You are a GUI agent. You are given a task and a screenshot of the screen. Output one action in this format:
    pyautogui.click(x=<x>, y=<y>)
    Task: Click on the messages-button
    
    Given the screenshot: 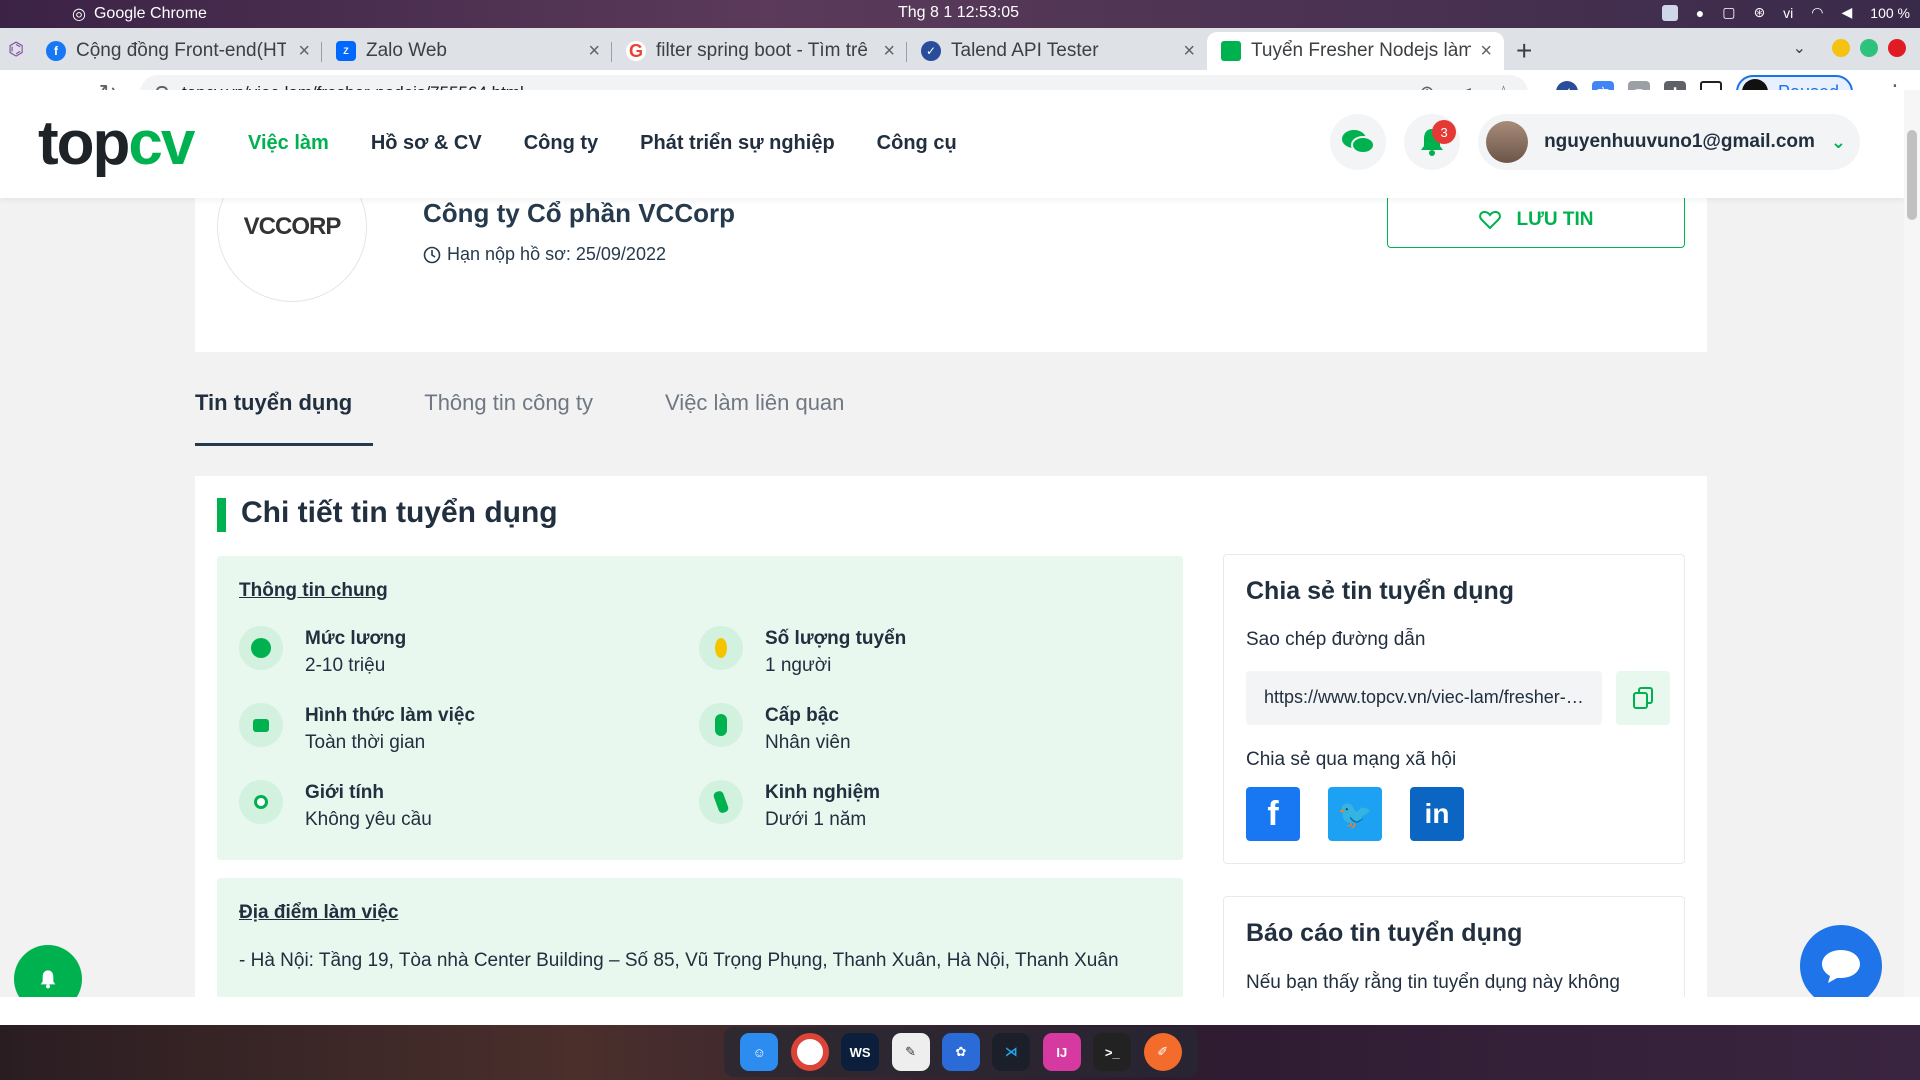 What is the action you would take?
    pyautogui.click(x=1358, y=142)
    